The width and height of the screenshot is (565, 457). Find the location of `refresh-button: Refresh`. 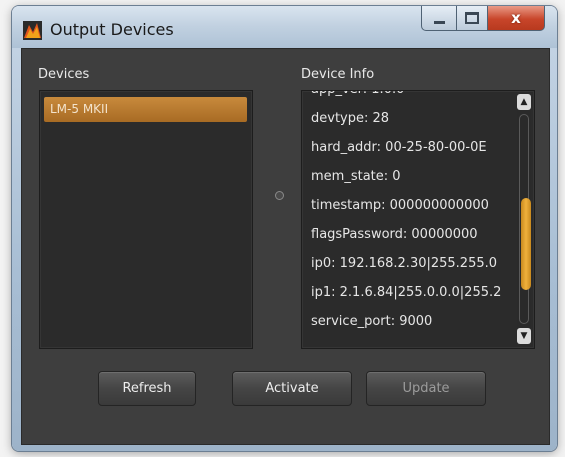

refresh-button: Refresh is located at coordinates (147, 388).